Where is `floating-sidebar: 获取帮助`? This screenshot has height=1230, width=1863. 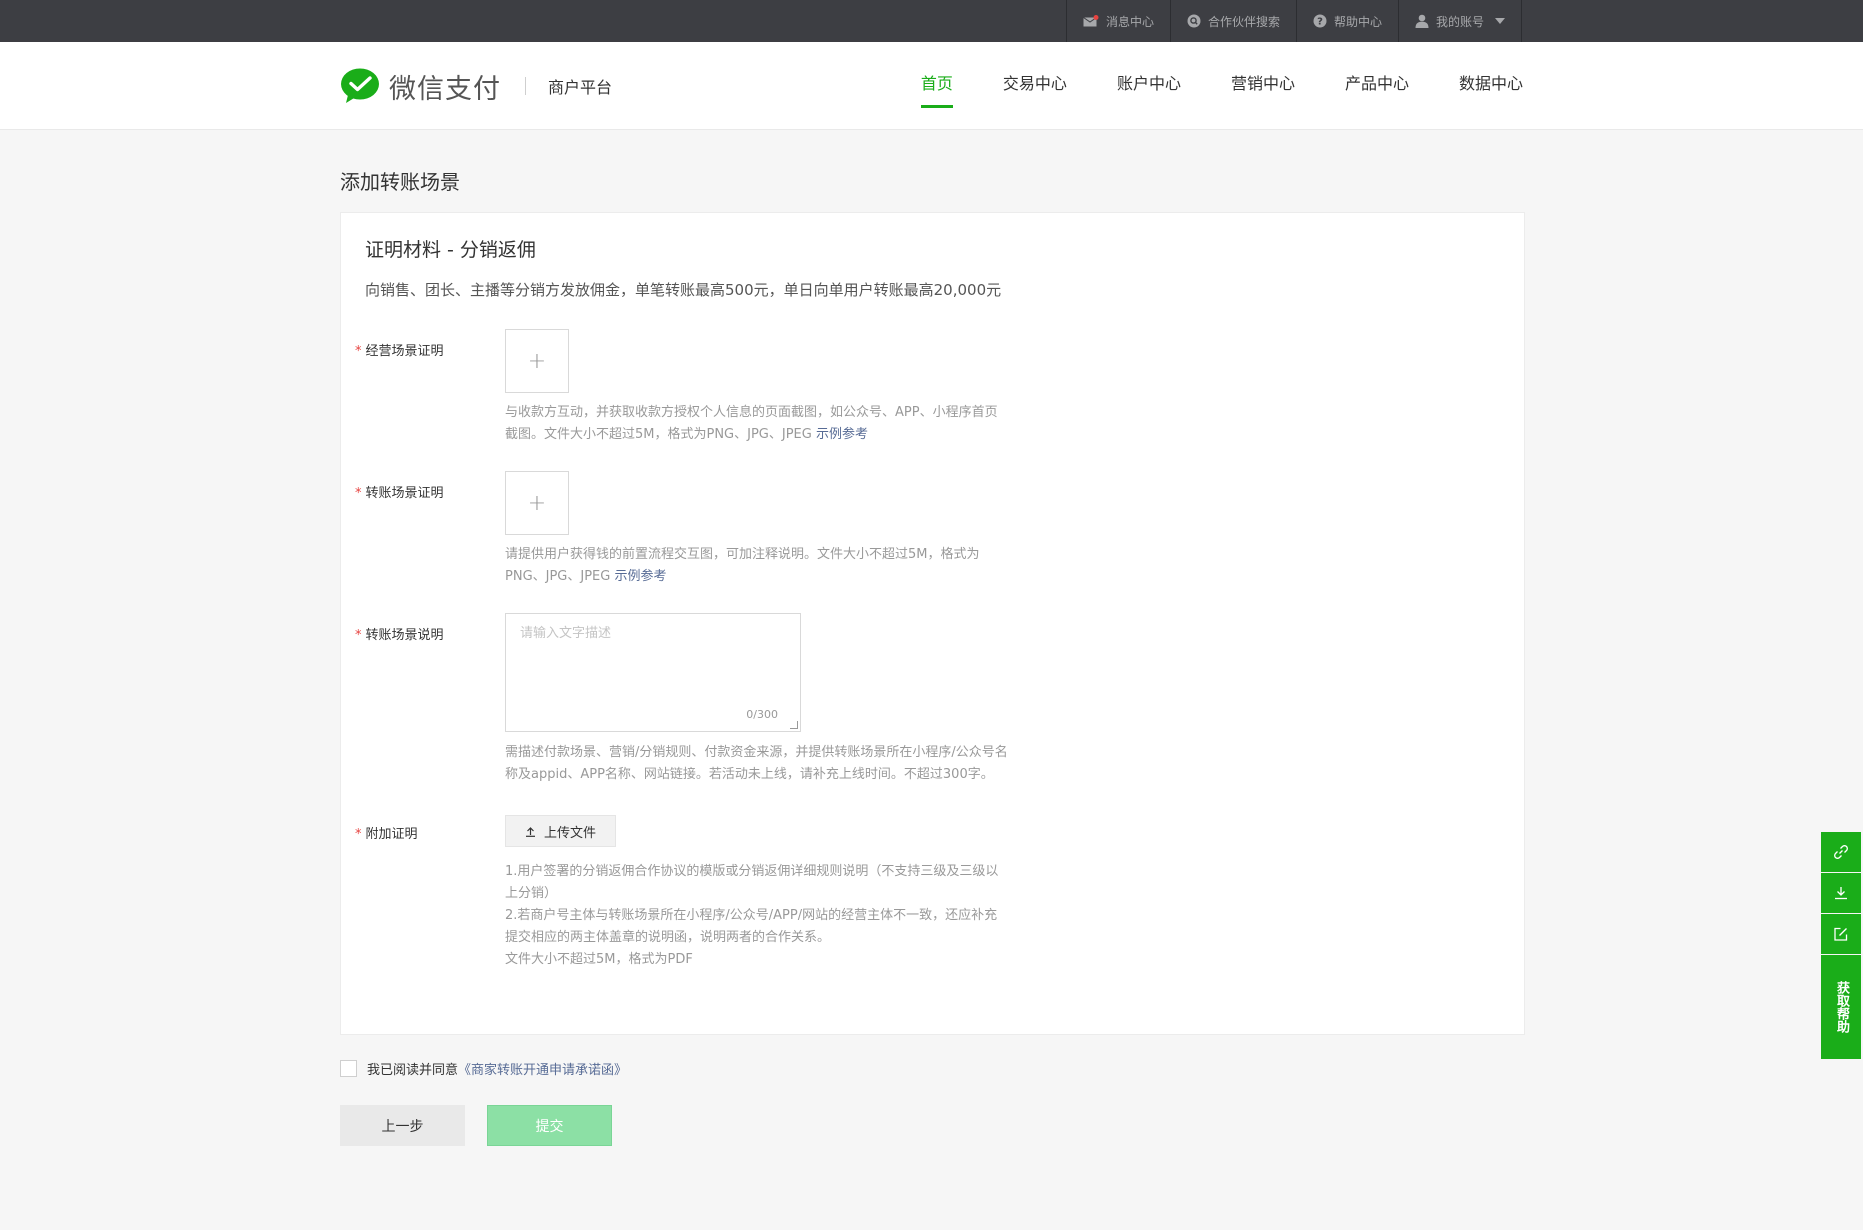
floating-sidebar: 获取帮助 is located at coordinates (1841, 945).